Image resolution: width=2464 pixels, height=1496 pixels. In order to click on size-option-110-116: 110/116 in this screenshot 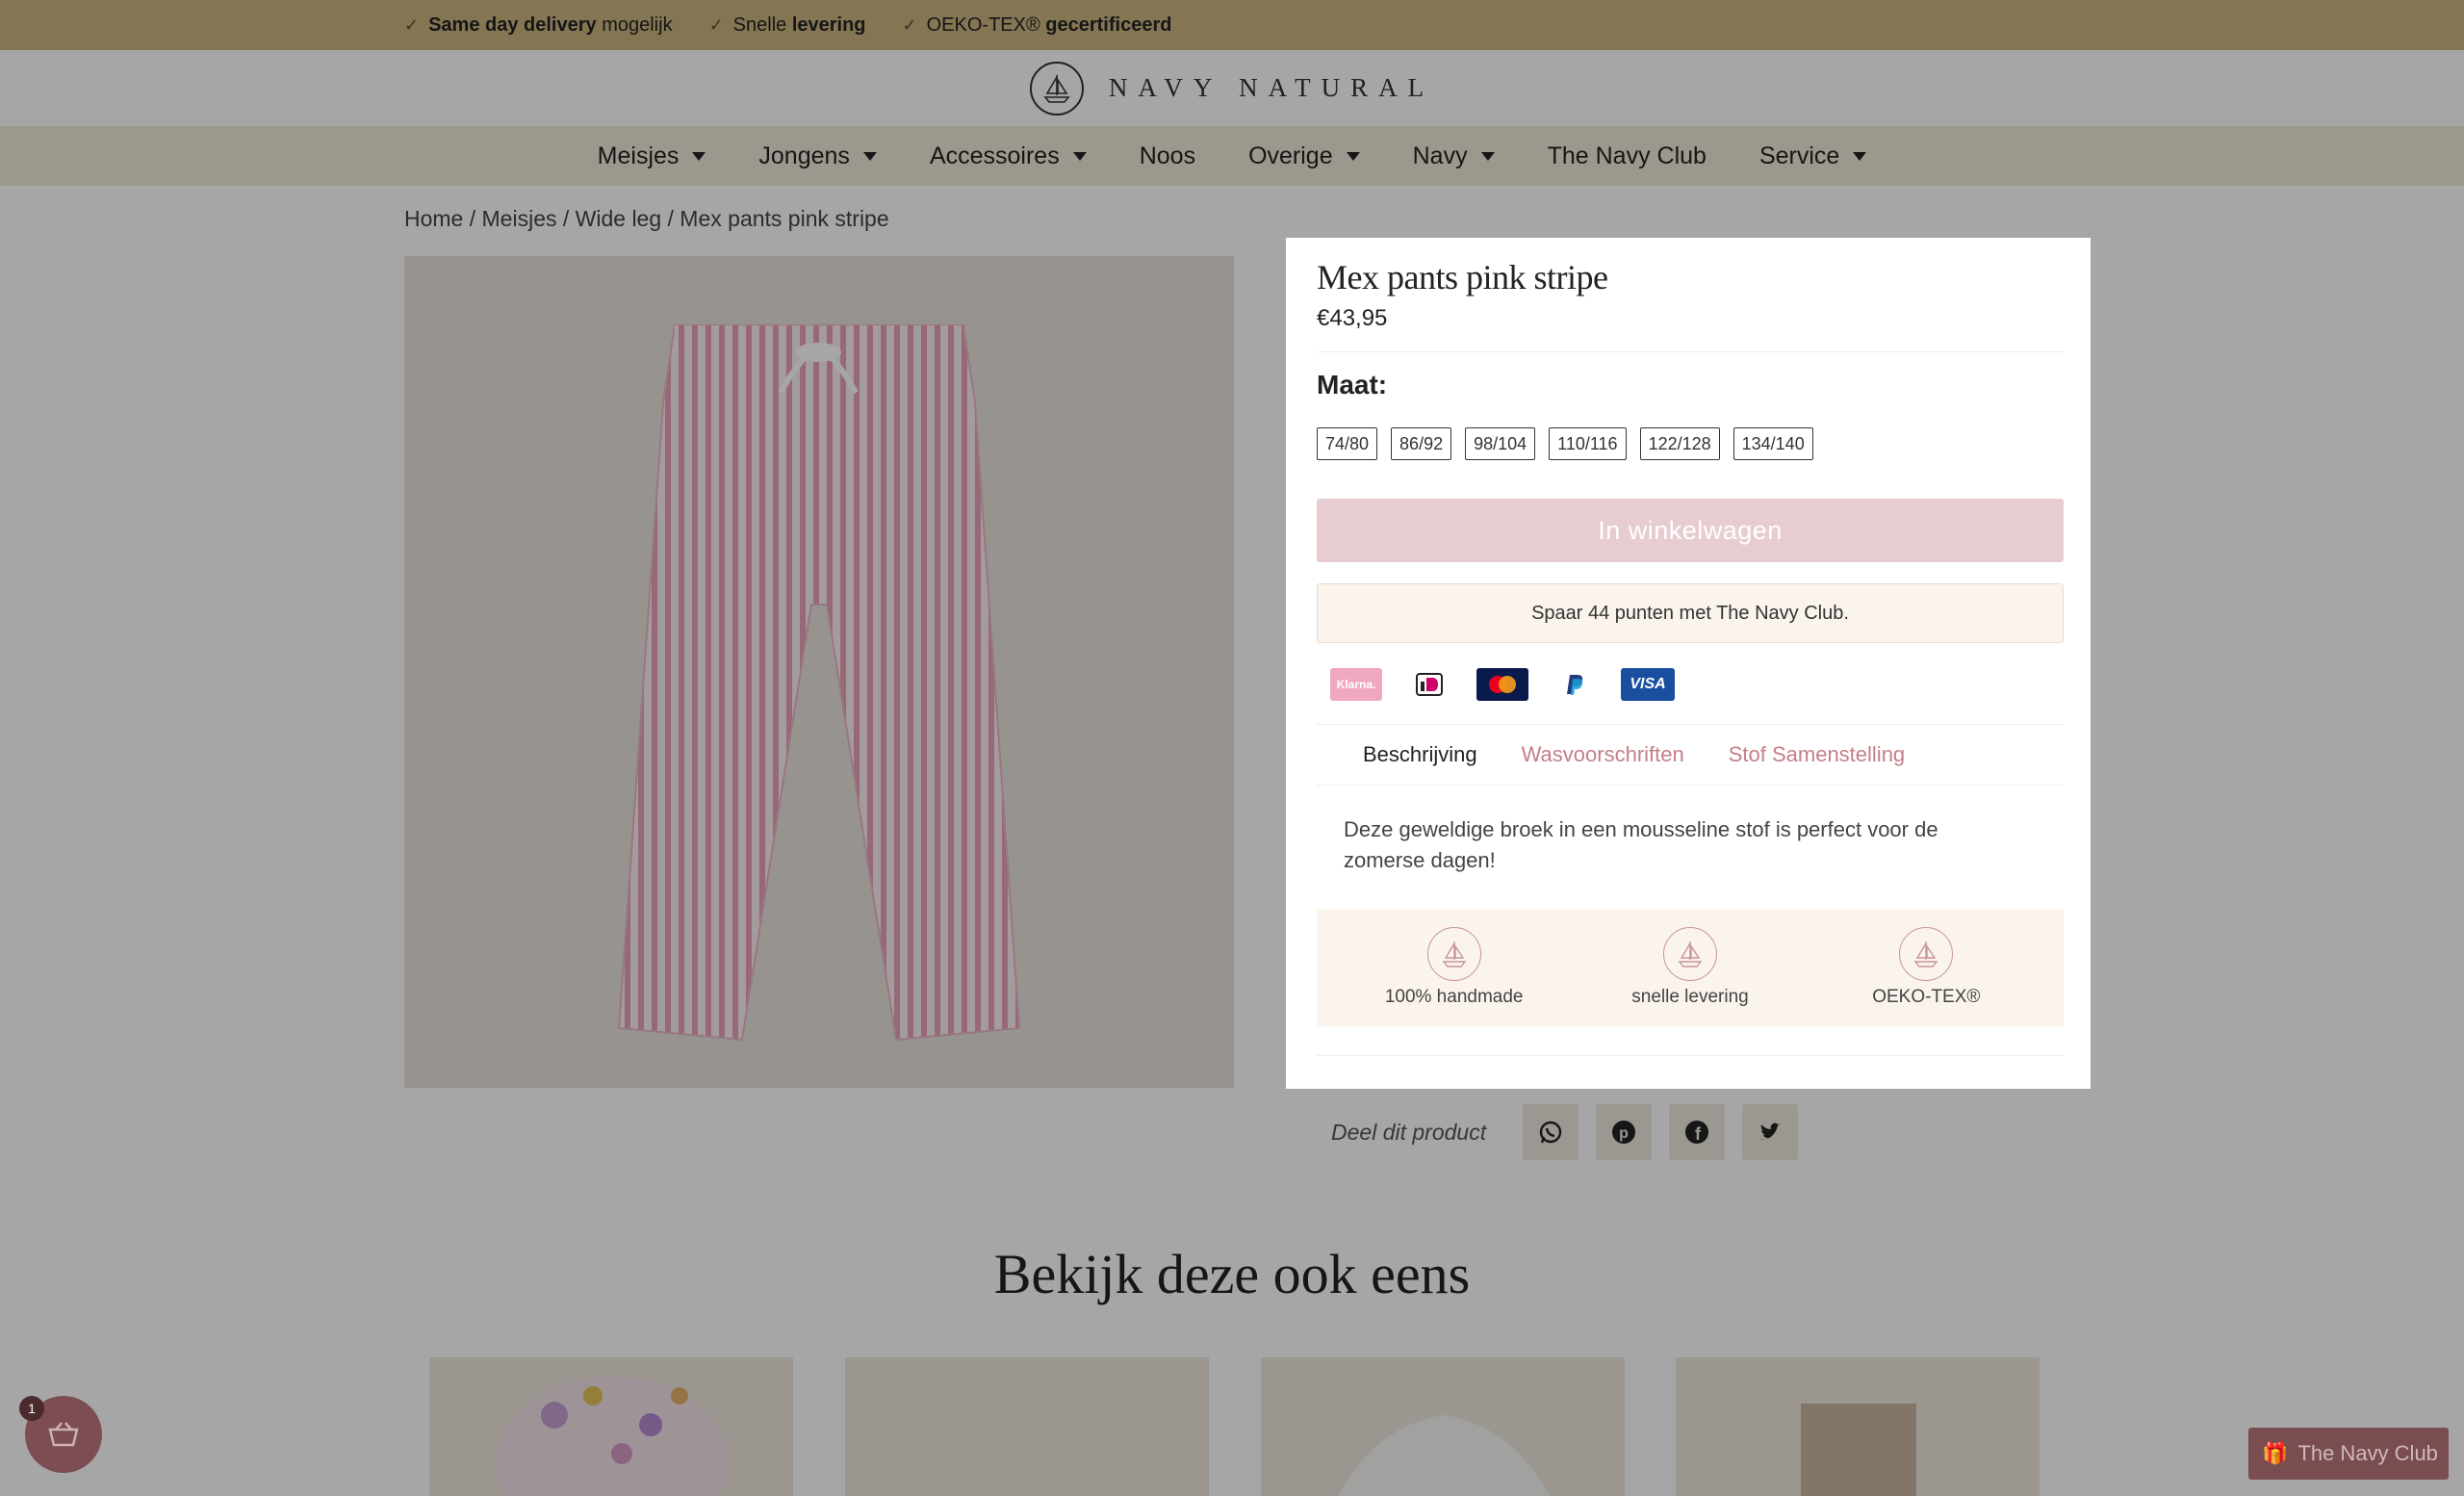, I will do `click(1588, 443)`.